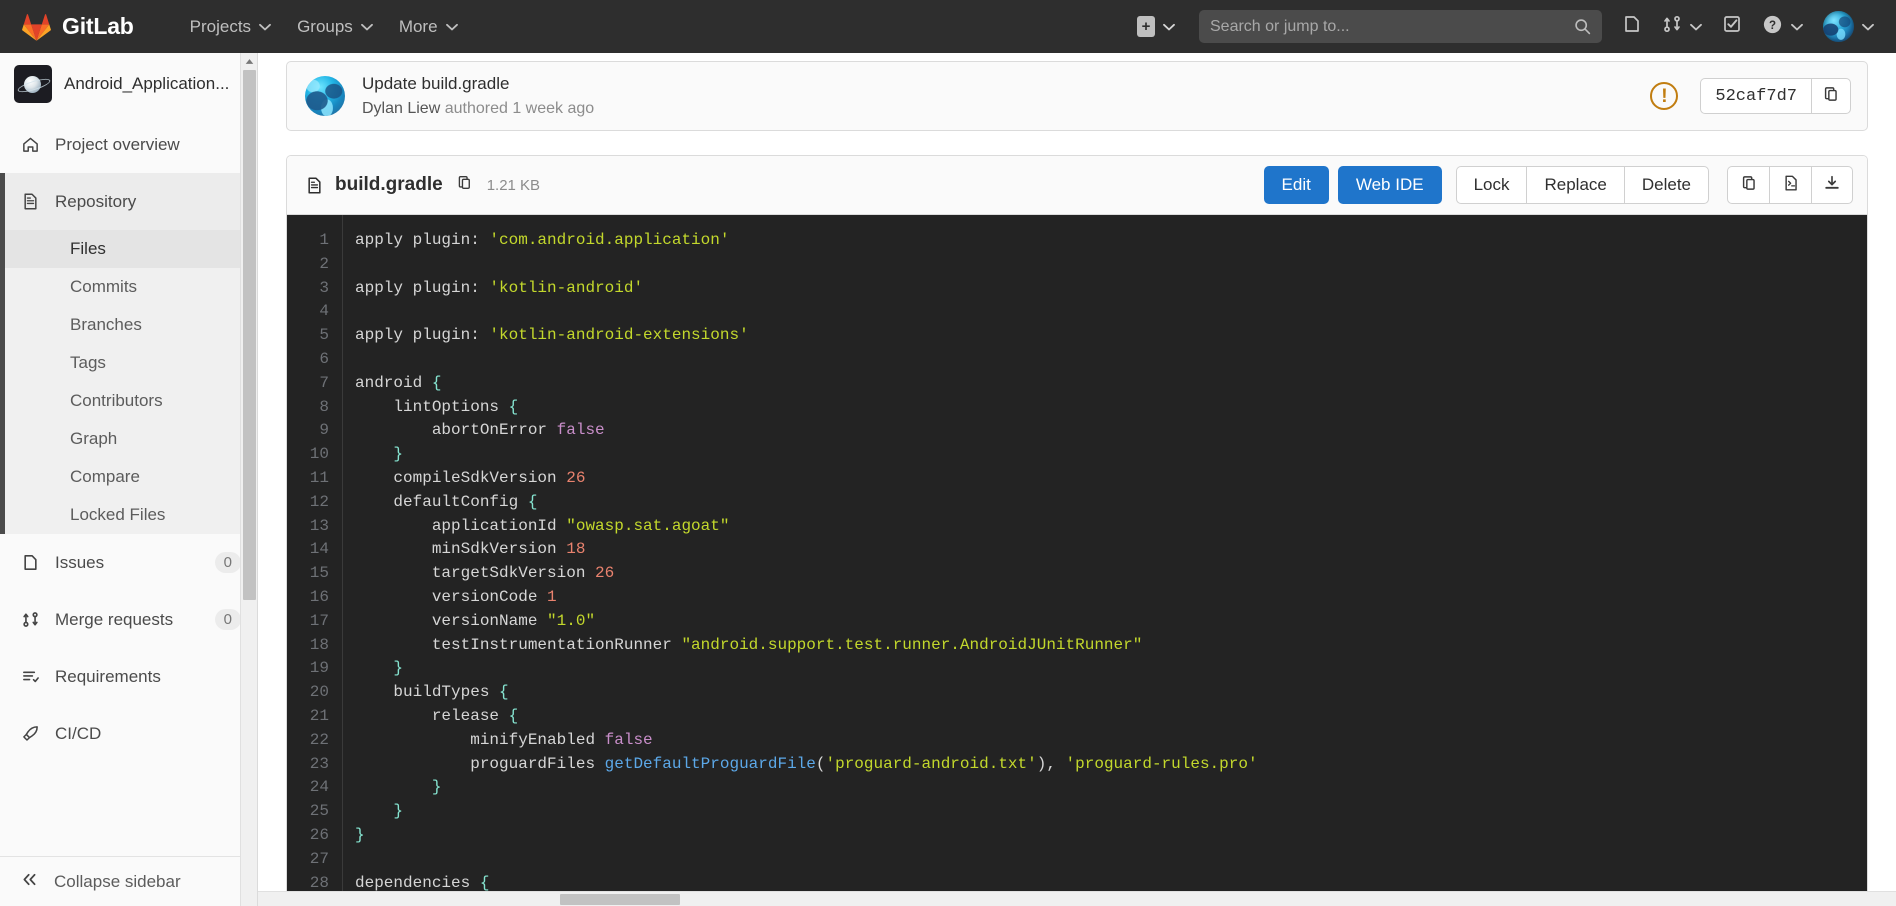 This screenshot has width=1896, height=906. Describe the element at coordinates (335, 27) in the screenshot. I see `nav-groups: Groups` at that location.